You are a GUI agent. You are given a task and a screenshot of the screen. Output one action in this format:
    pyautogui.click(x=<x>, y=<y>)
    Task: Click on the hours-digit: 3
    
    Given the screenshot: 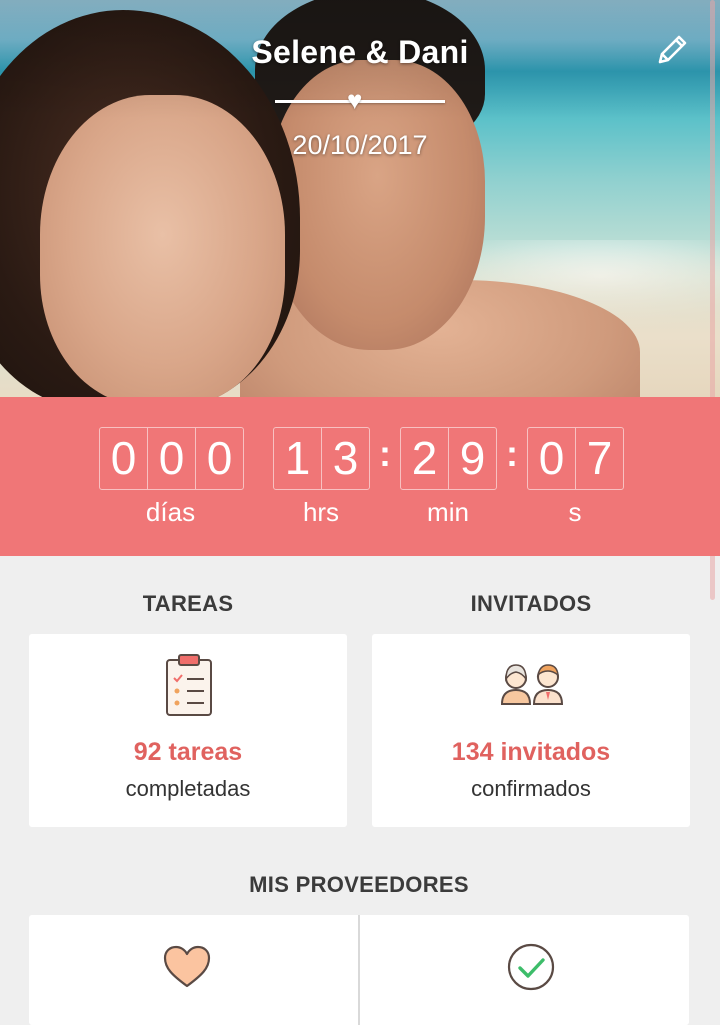 What is the action you would take?
    pyautogui.click(x=345, y=458)
    